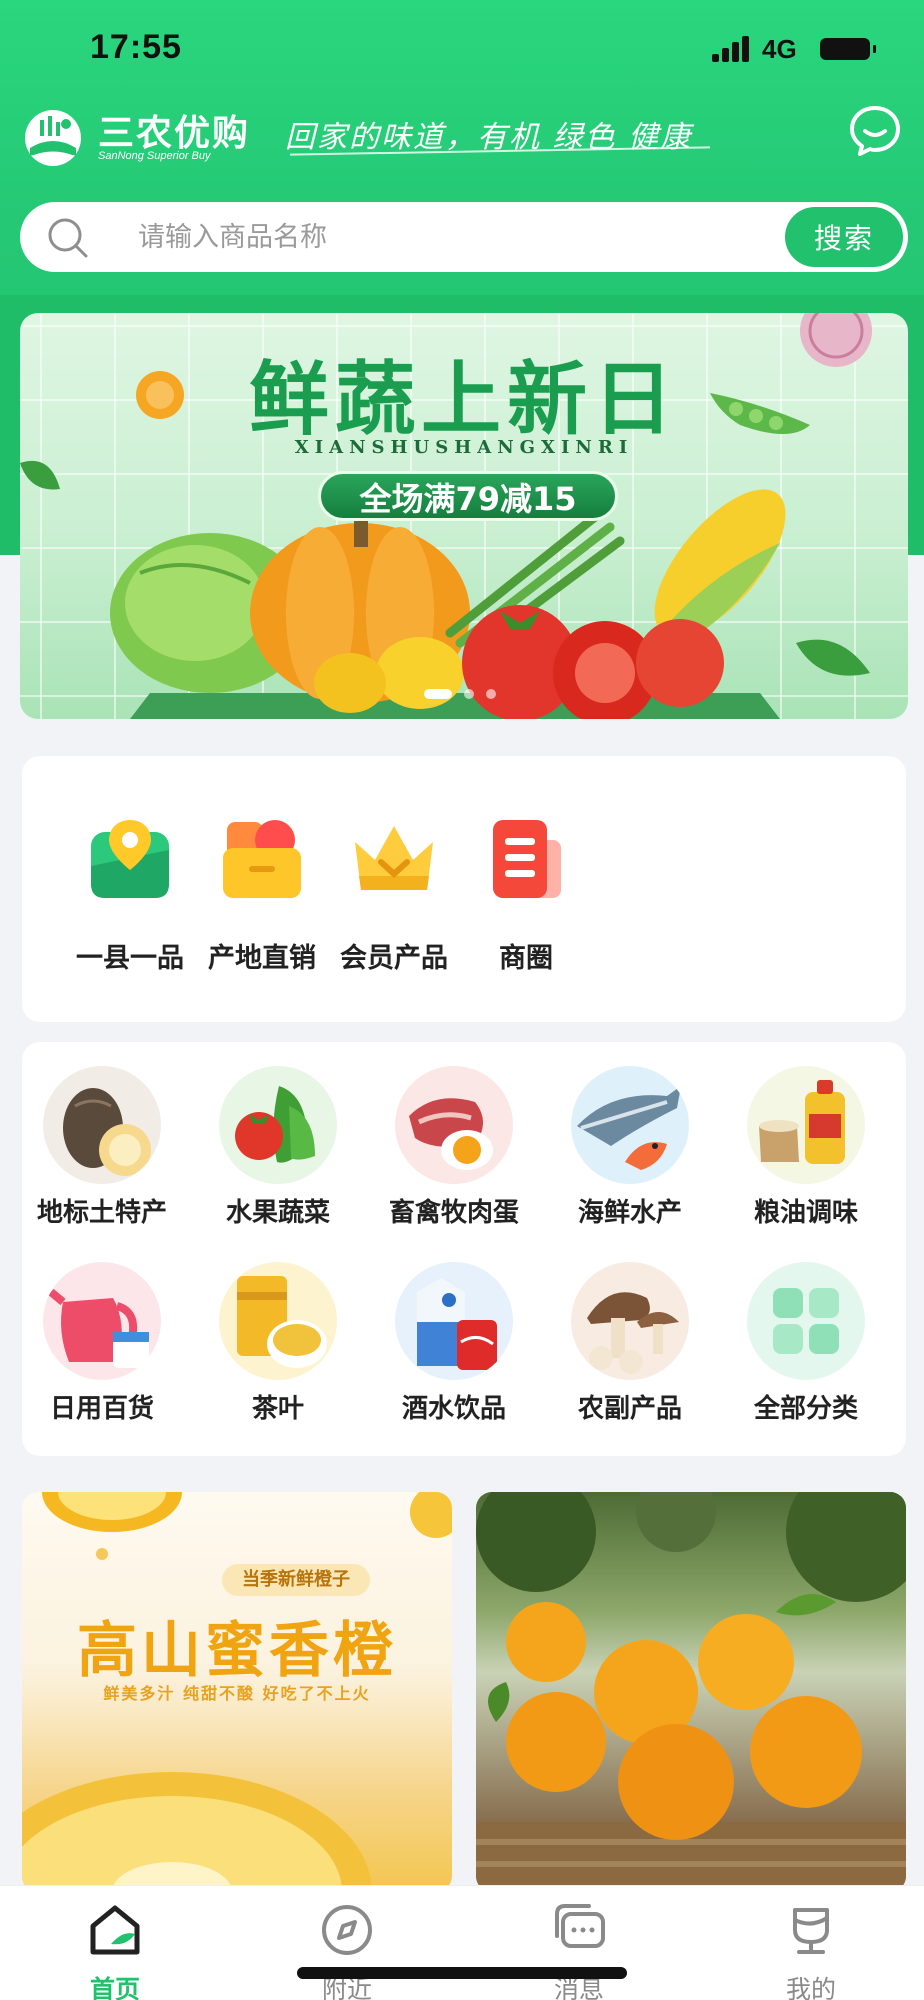 This screenshot has height=2000, width=924. I want to click on oranges-basket-image, so click(691, 1692).